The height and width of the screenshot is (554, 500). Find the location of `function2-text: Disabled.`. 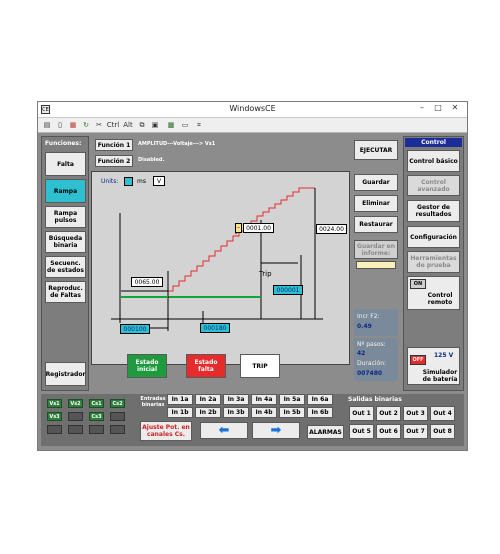

function2-text: Disabled. is located at coordinates (151, 160).